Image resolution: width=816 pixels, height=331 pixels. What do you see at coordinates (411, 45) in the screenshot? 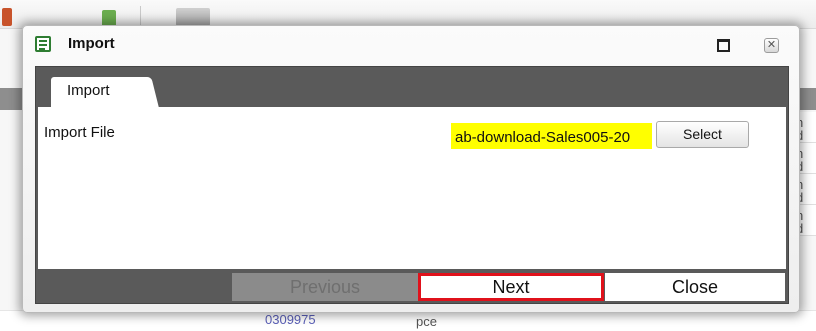
I see `dialog-titlebar: Import ✕` at bounding box center [411, 45].